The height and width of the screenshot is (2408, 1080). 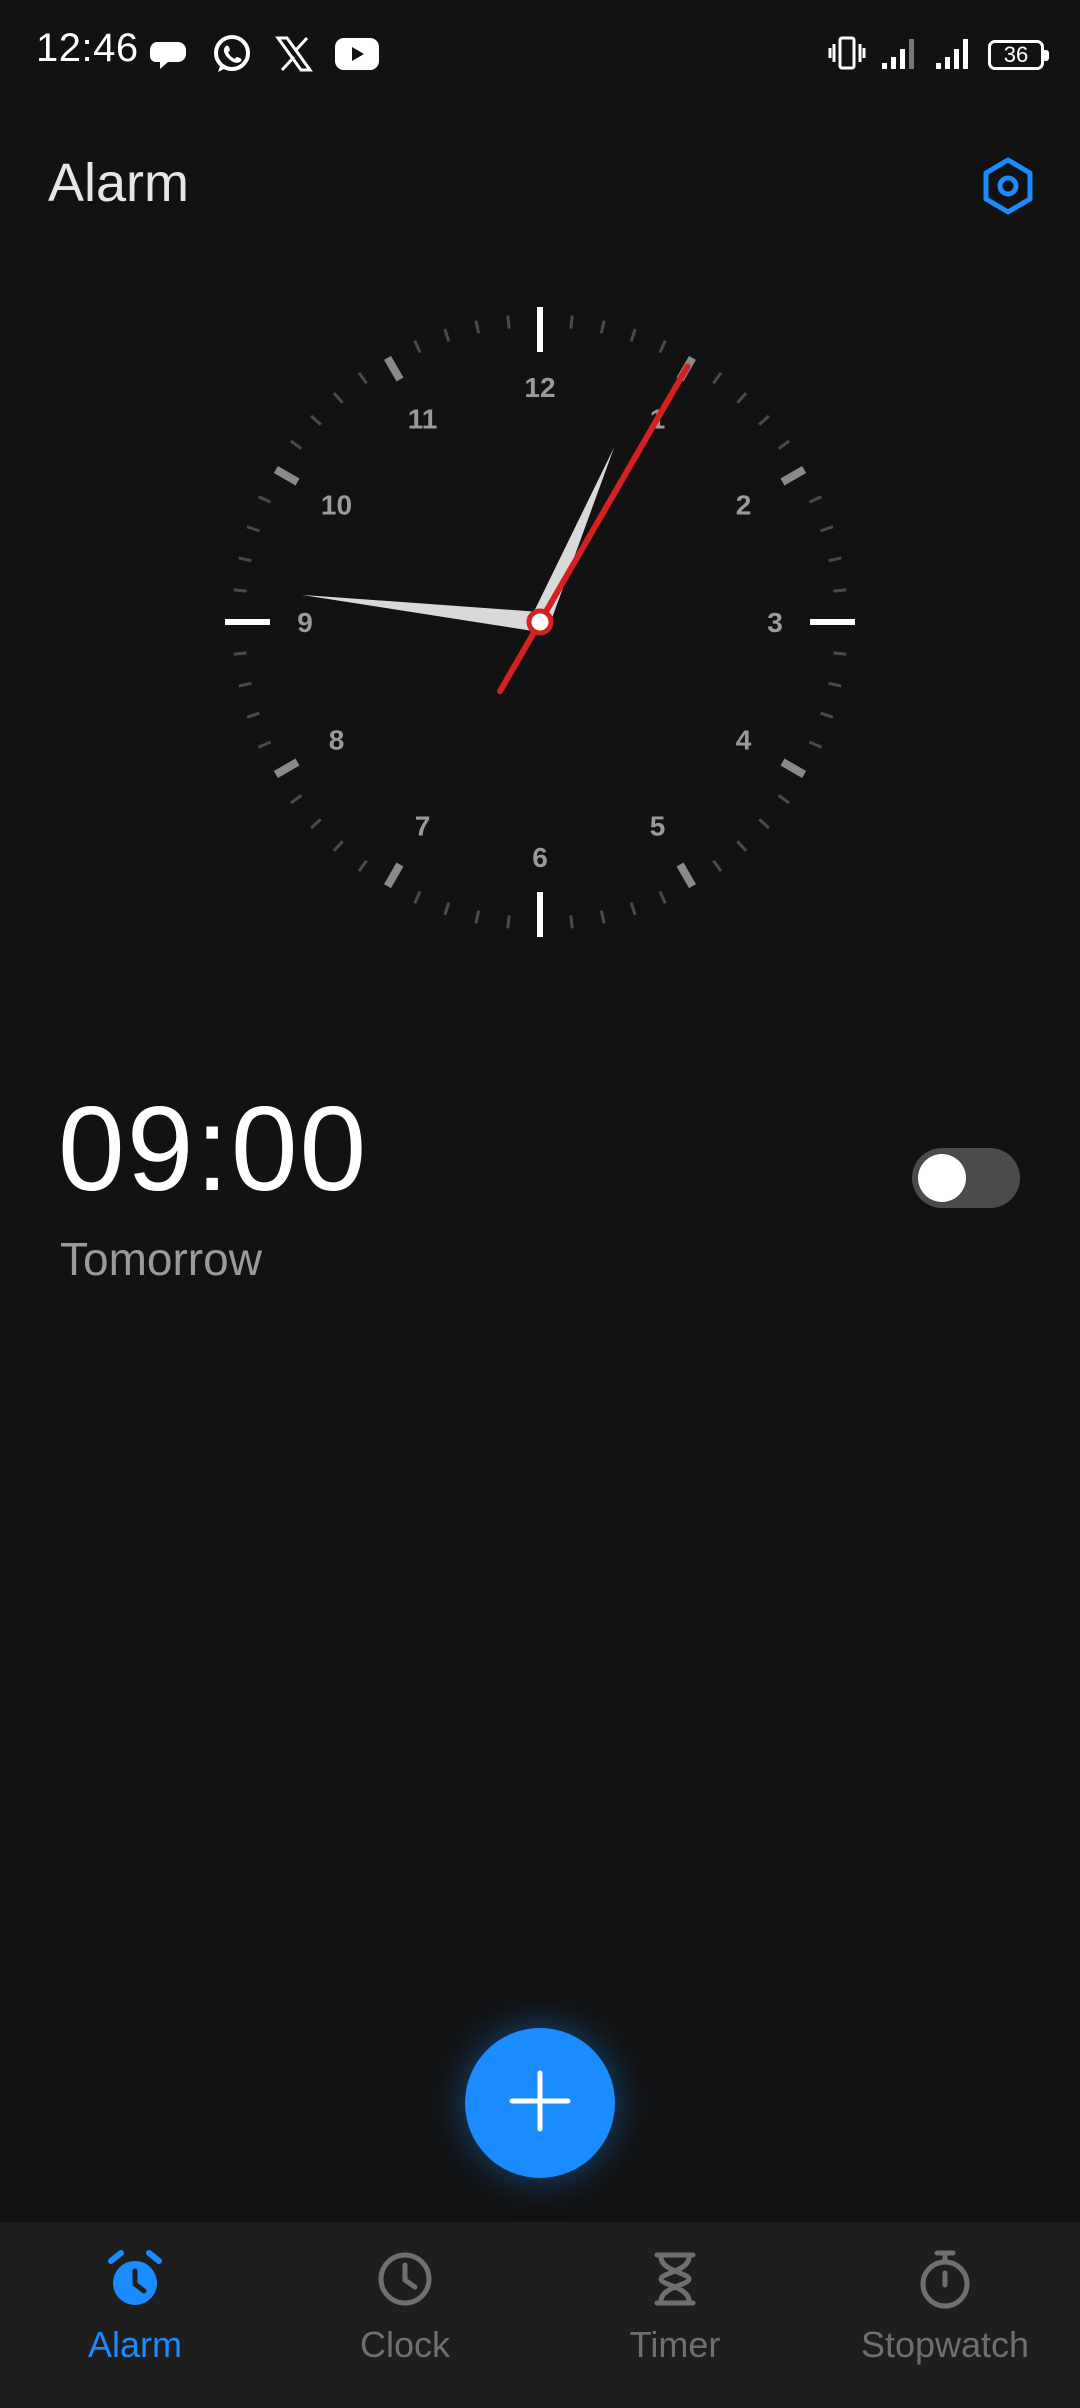 What do you see at coordinates (423, 826) in the screenshot?
I see `clock-number: 7` at bounding box center [423, 826].